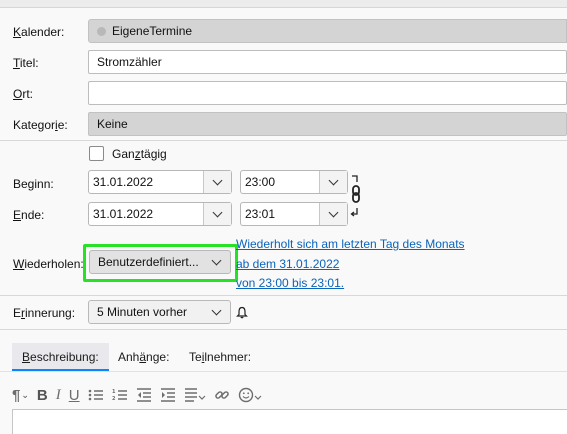  Describe the element at coordinates (242, 312) in the screenshot. I see `bell-icon` at that location.